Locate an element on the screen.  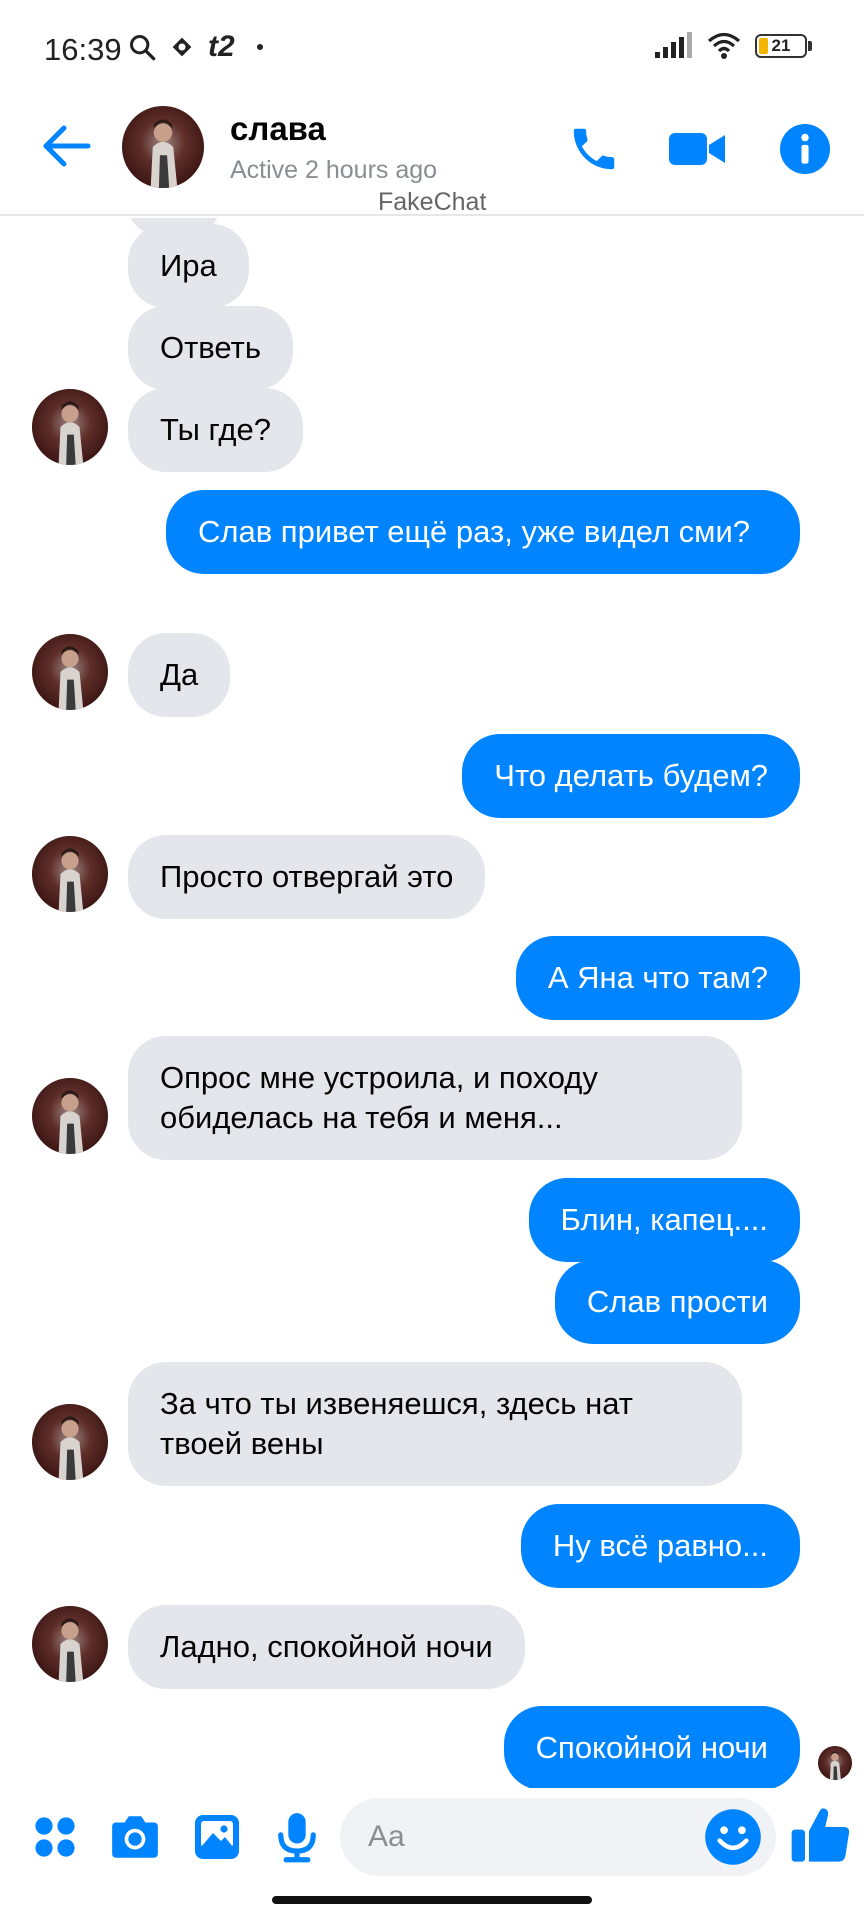
message-text: Спокойной ночи is located at coordinates (651, 1747).